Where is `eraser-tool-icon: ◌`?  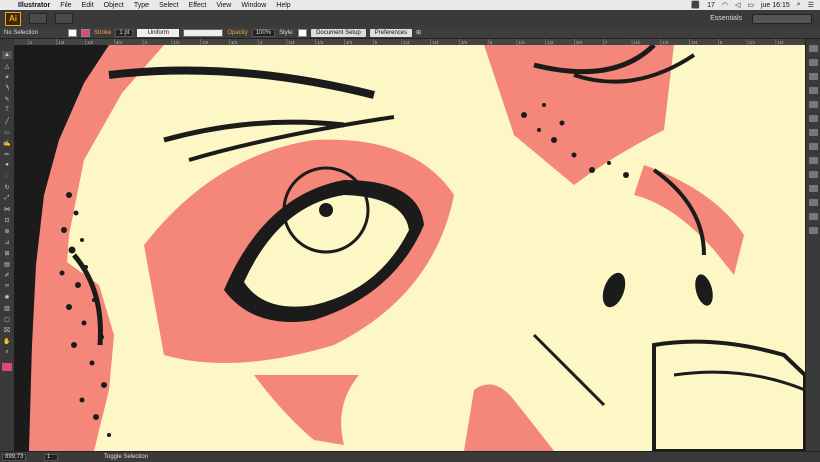
eraser-tool-icon: ◌ is located at coordinates (7, 176).